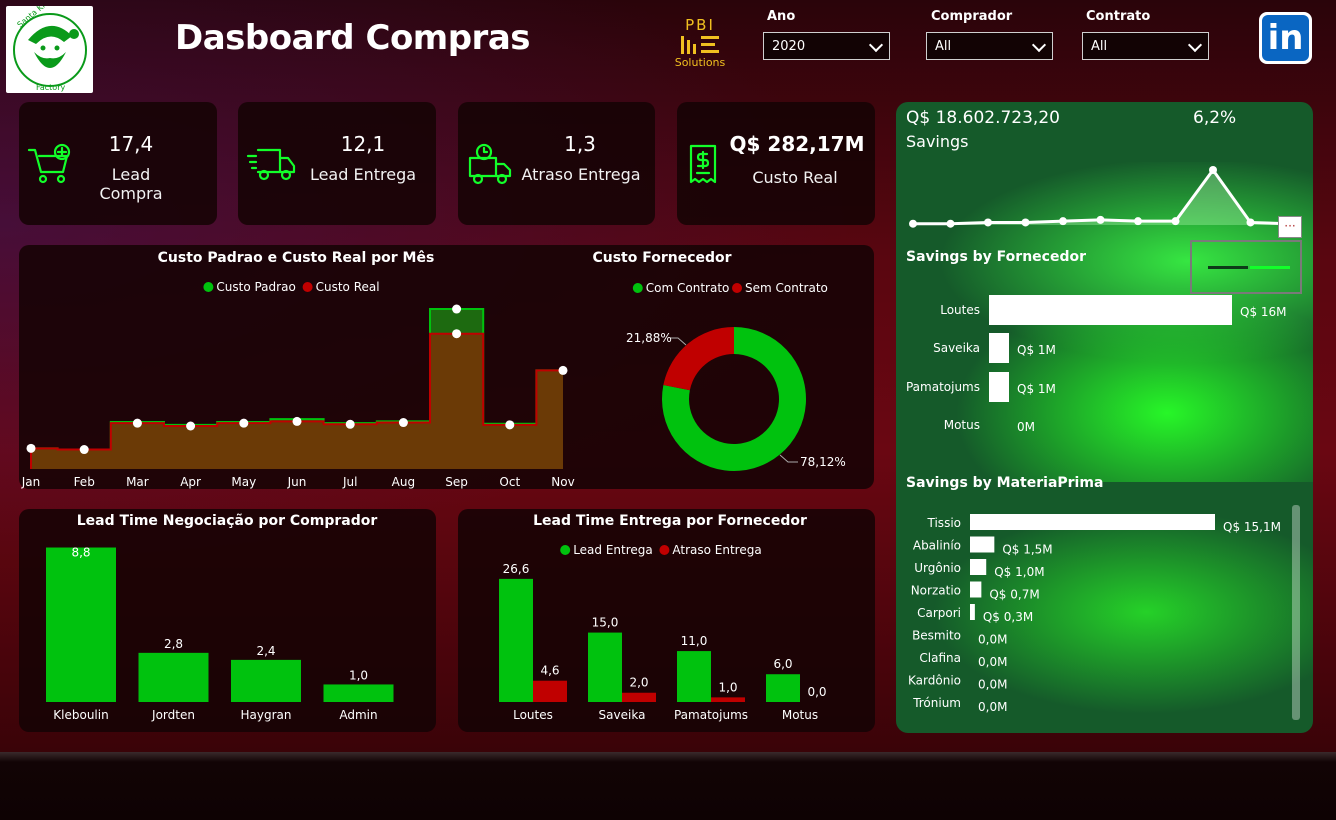 This screenshot has height=820, width=1336. Describe the element at coordinates (580, 144) in the screenshot. I see `kpi-value-atraso-entrega: 1,3` at that location.